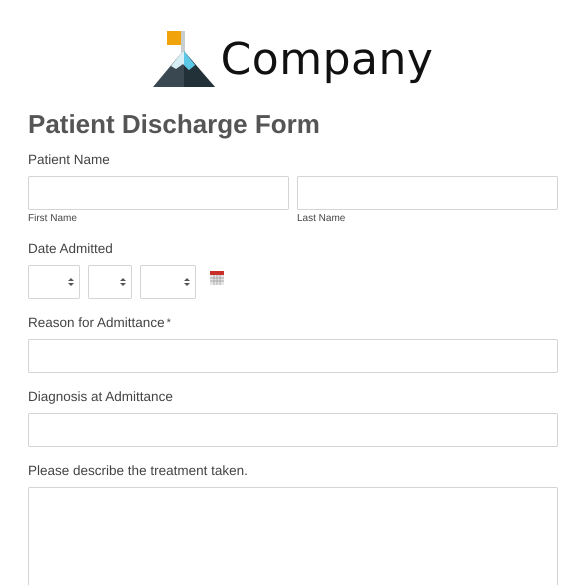 The height and width of the screenshot is (585, 585). What do you see at coordinates (138, 471) in the screenshot?
I see `field-label: Please describe the treatment taken.` at bounding box center [138, 471].